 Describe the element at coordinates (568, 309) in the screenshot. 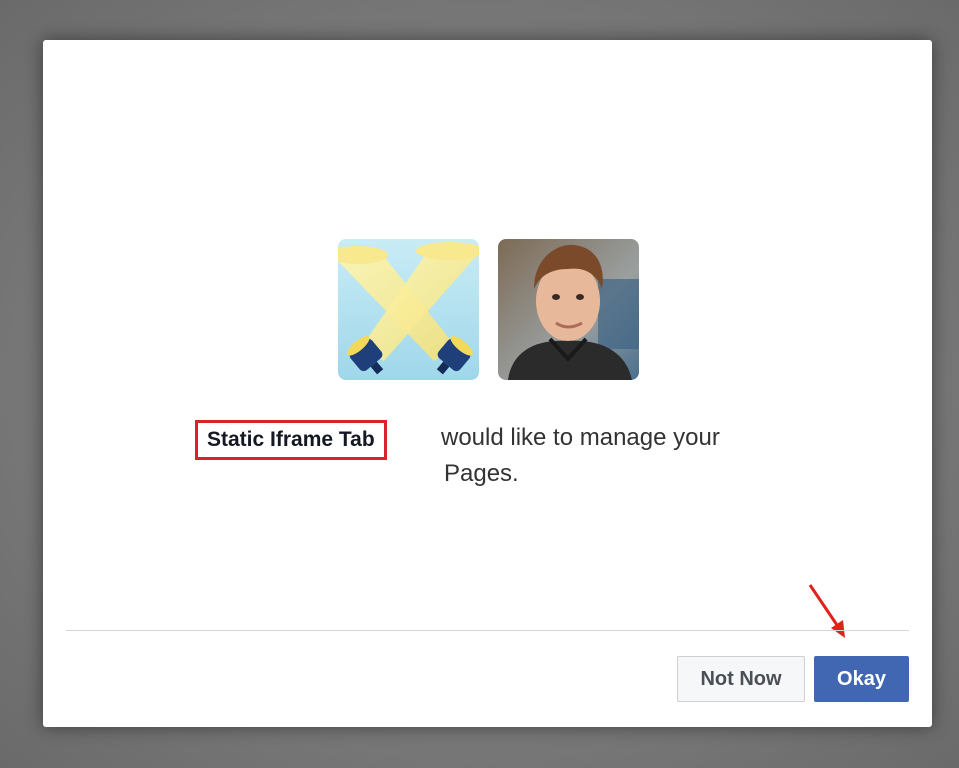

I see `user-avatar` at that location.